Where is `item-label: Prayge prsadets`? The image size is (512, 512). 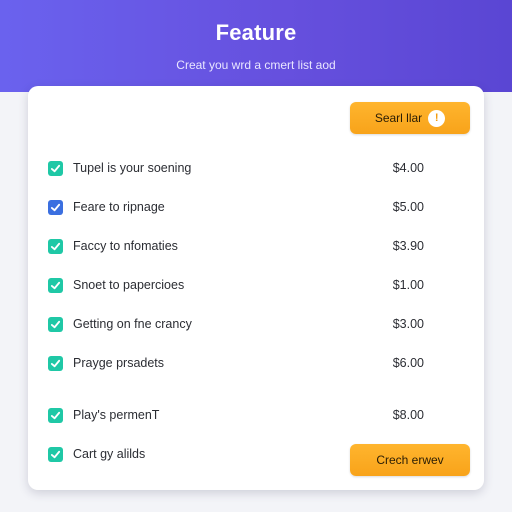
item-label: Prayge prsadets is located at coordinates (119, 363).